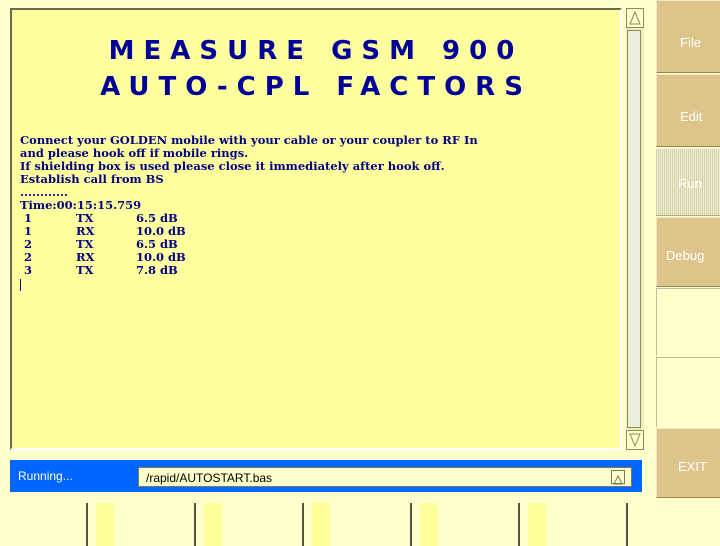  Describe the element at coordinates (316, 87) in the screenshot. I see `page-title-line2: AUTO-CPL FACTORS` at that location.